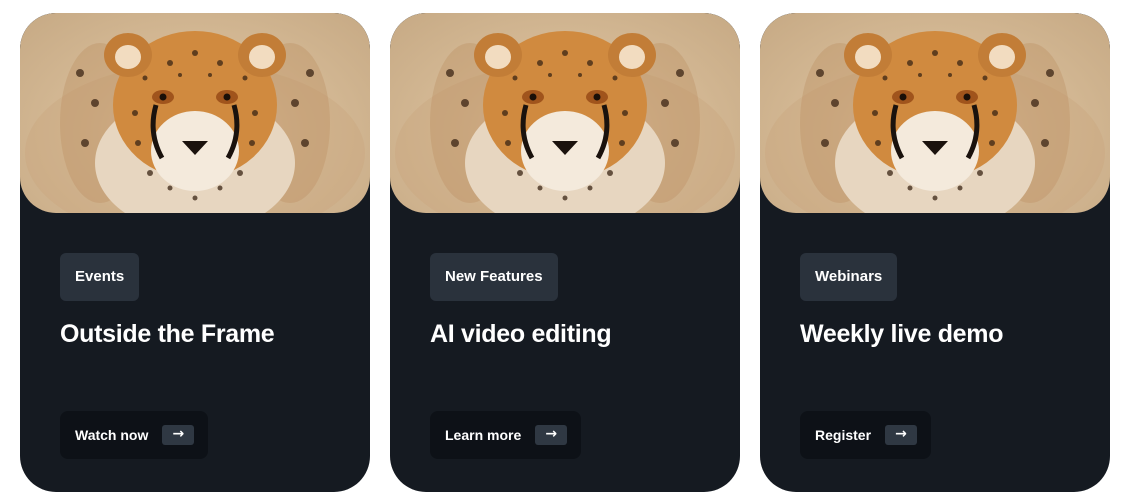 This screenshot has width=1146, height=492. Describe the element at coordinates (483, 435) in the screenshot. I see `button-label: Learn more` at that location.